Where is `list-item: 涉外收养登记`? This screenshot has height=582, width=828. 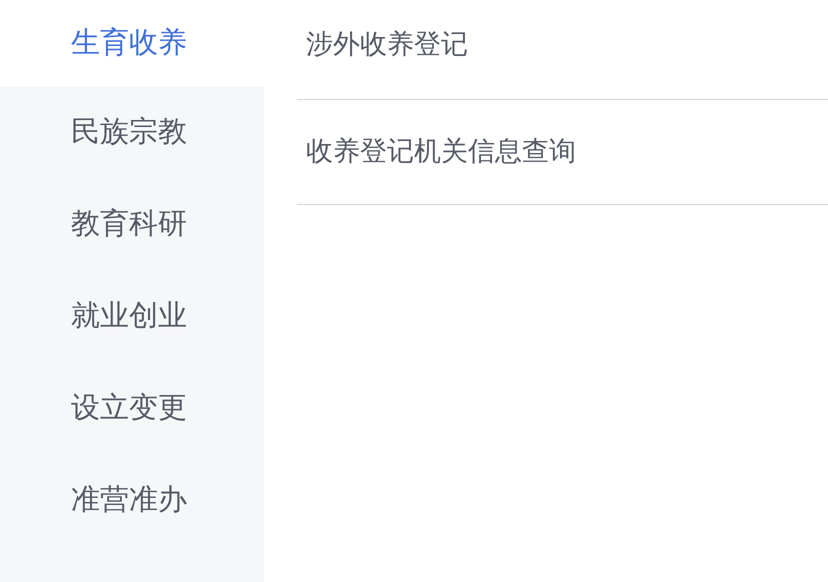
list-item: 涉外收养登记 is located at coordinates (562, 50).